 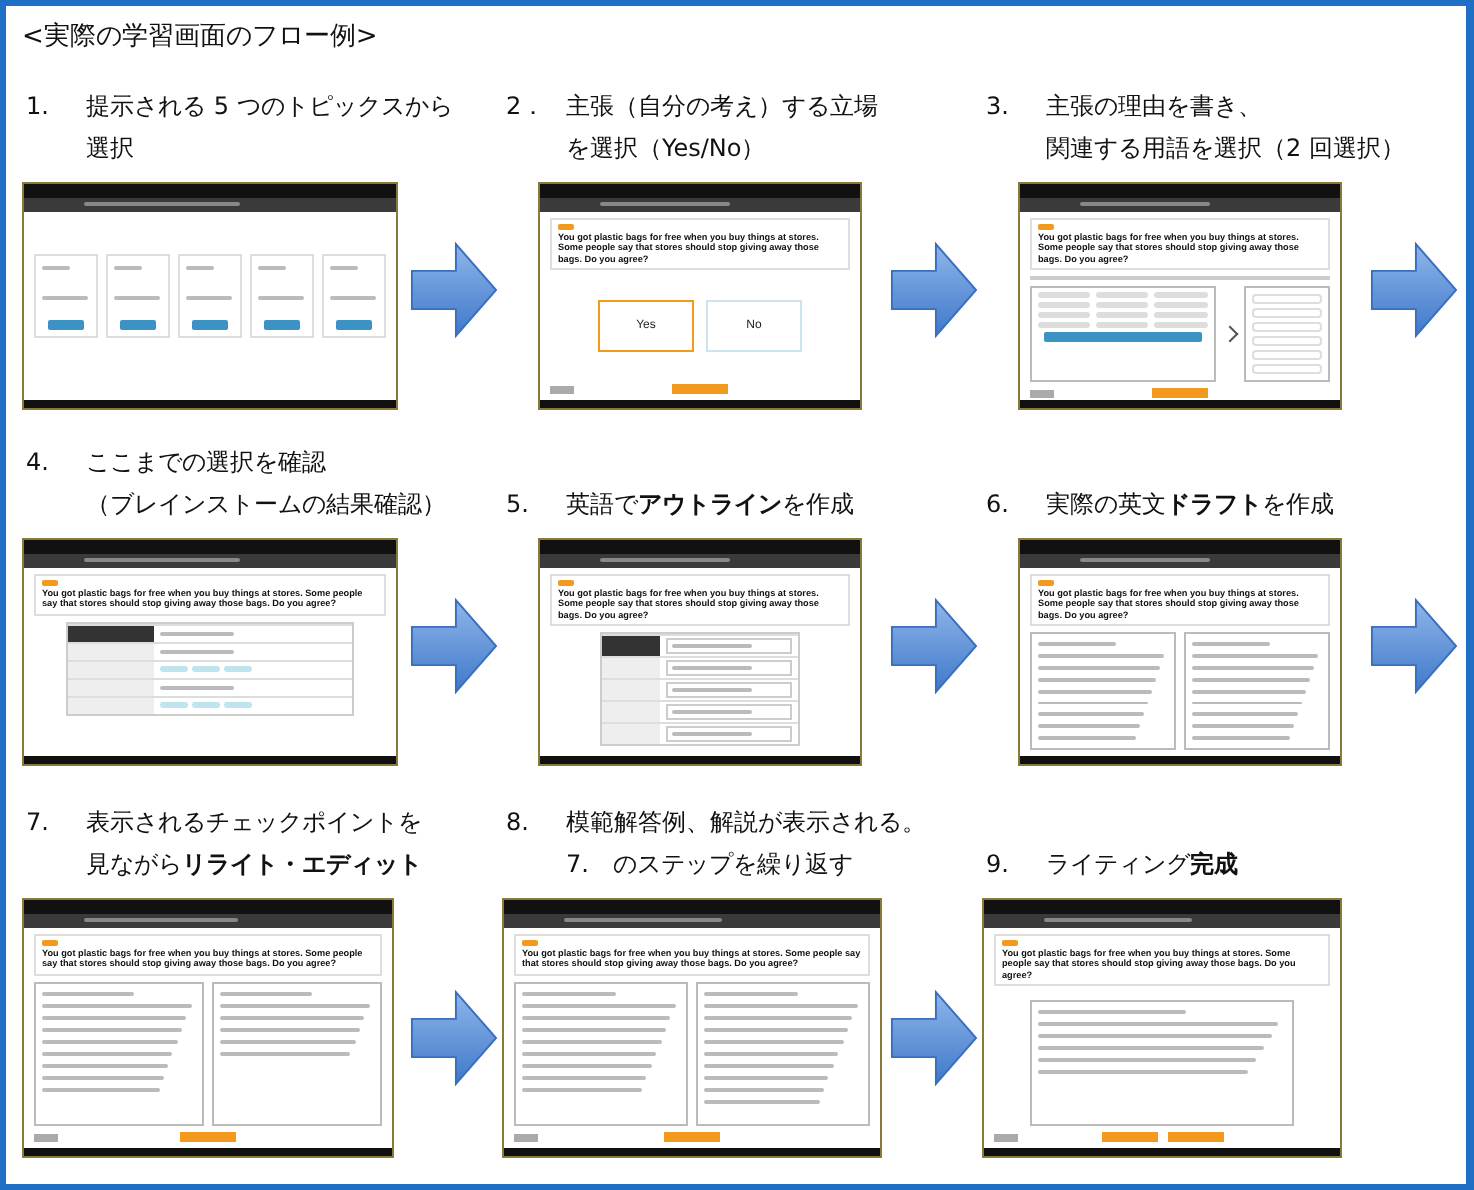 I want to click on step-number: 3., so click(x=997, y=107).